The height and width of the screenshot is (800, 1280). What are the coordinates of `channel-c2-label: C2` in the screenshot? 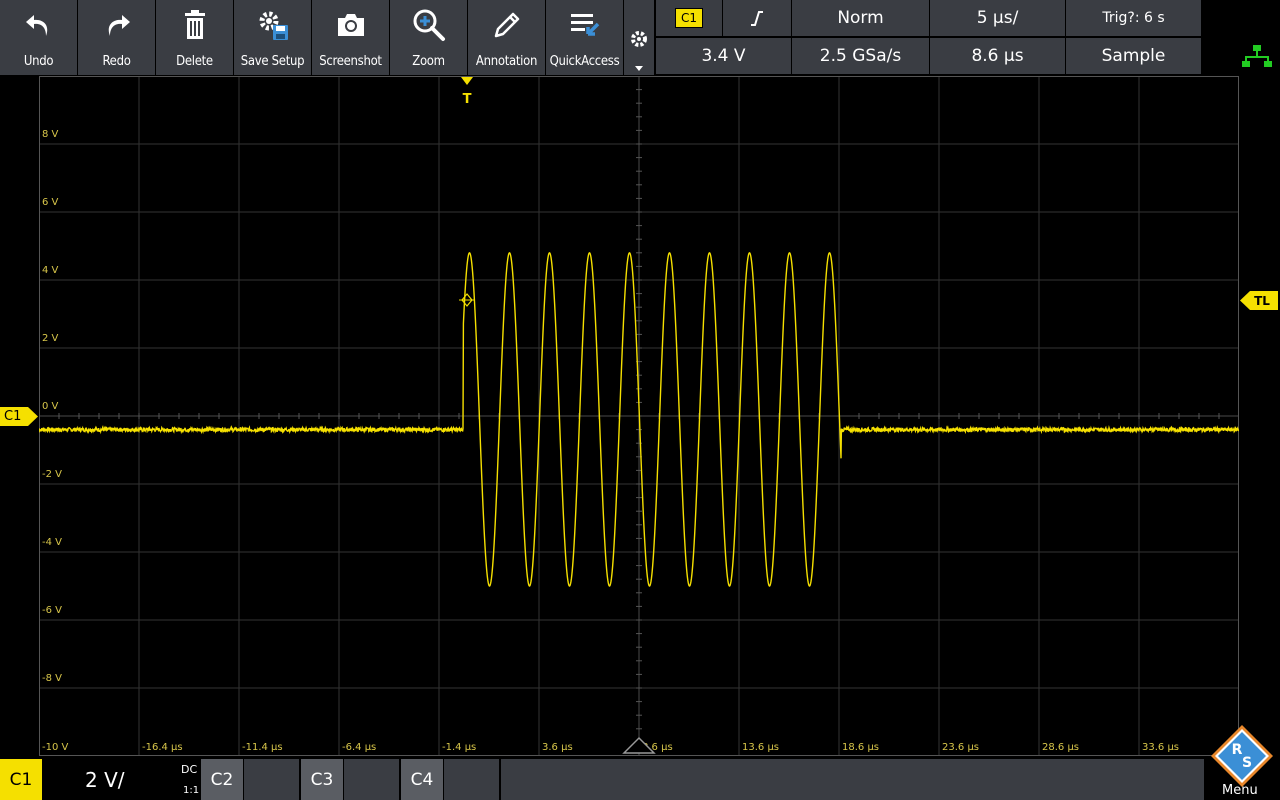 It's located at (222, 779).